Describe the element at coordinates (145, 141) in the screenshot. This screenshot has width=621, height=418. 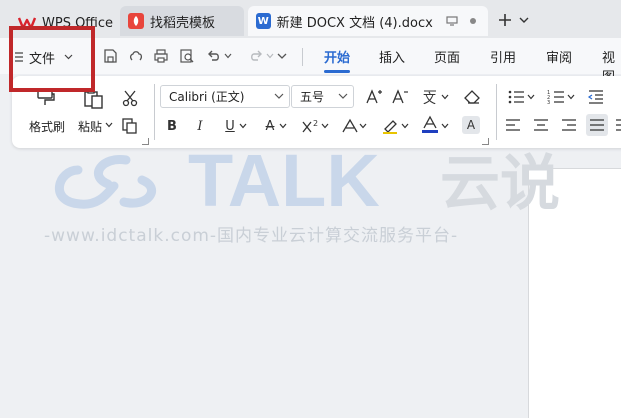
I see `clipboard-dialog-launcher` at that location.